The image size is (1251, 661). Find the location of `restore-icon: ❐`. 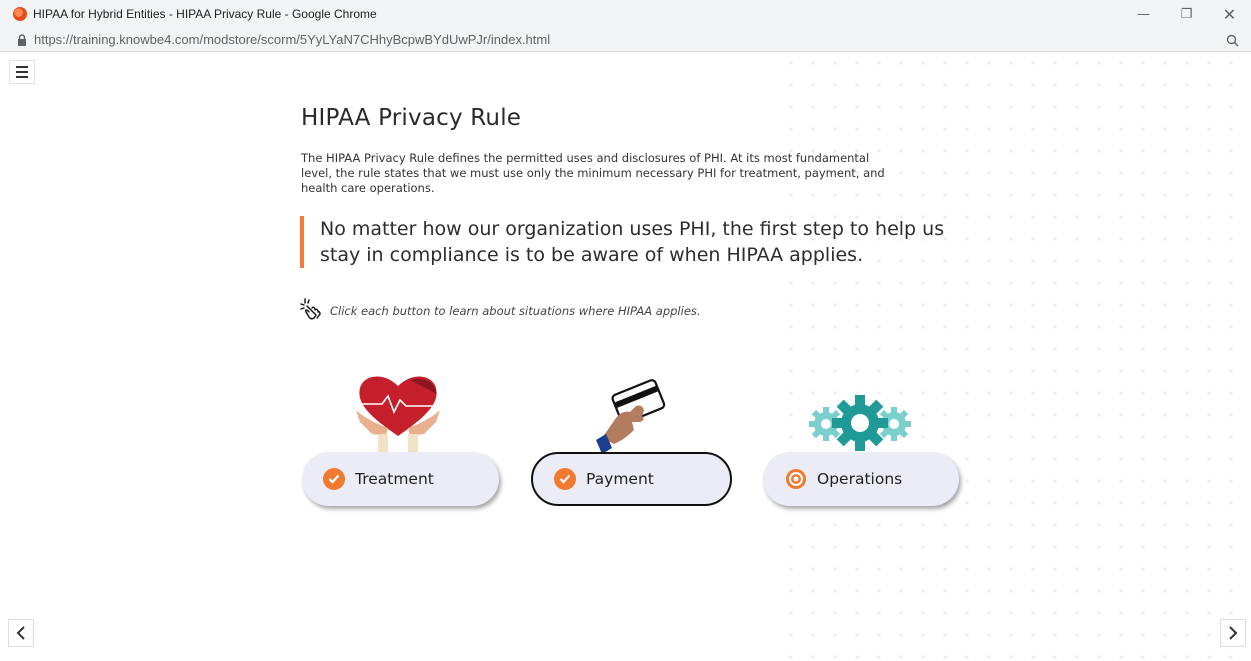

restore-icon: ❐ is located at coordinates (1186, 14).